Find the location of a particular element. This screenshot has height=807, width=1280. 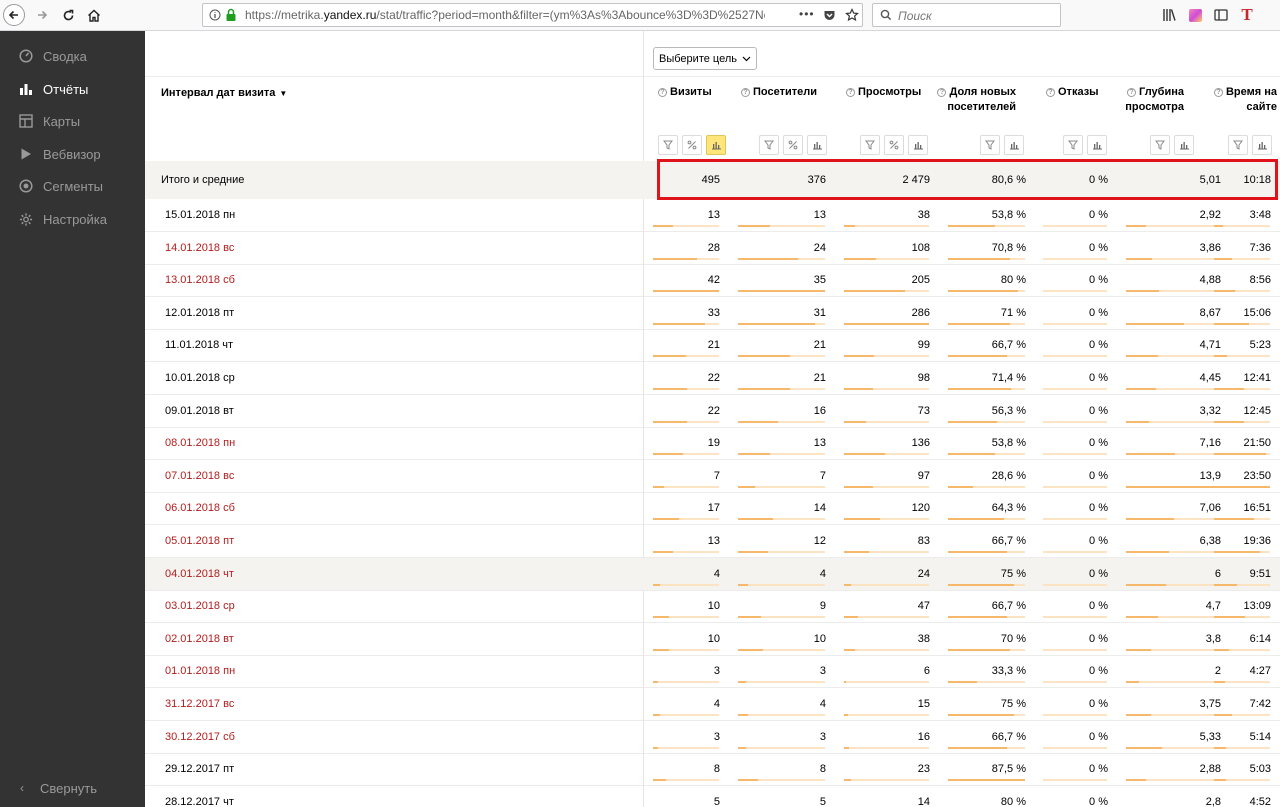

table-row: 13.01.2018 сб 42 35 205 80 % 0 % 4,88 8:56 is located at coordinates (712, 281).